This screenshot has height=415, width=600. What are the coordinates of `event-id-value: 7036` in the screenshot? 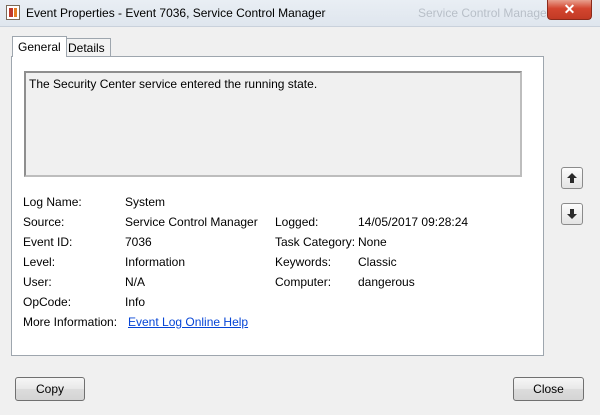 It's located at (138, 242).